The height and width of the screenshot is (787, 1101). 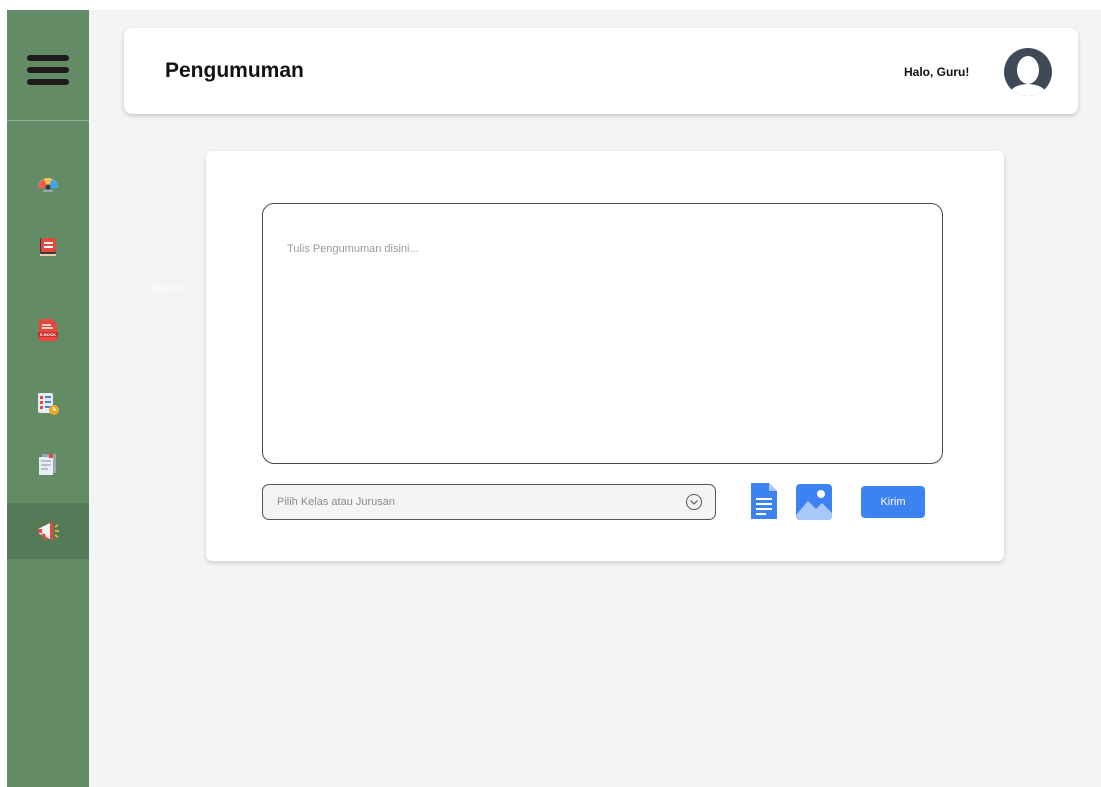 I want to click on class-select-placeholder: Pilih Kelas atau Jurusan, so click(x=336, y=502).